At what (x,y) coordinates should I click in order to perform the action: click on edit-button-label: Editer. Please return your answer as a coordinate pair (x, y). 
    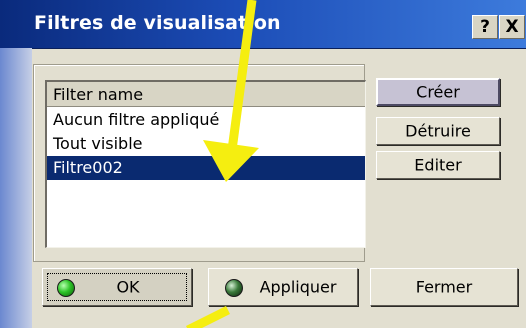
    Looking at the image, I should click on (438, 165).